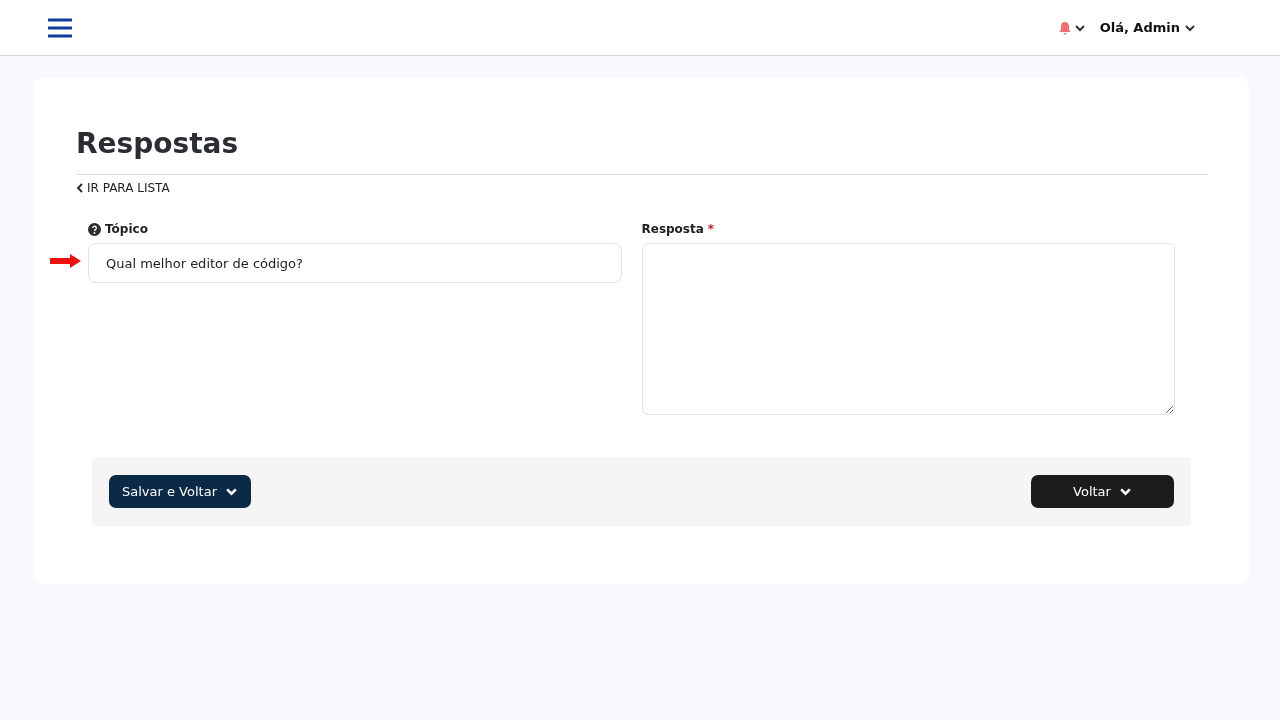 This screenshot has height=720, width=1280. I want to click on chevron-left-icon, so click(80, 188).